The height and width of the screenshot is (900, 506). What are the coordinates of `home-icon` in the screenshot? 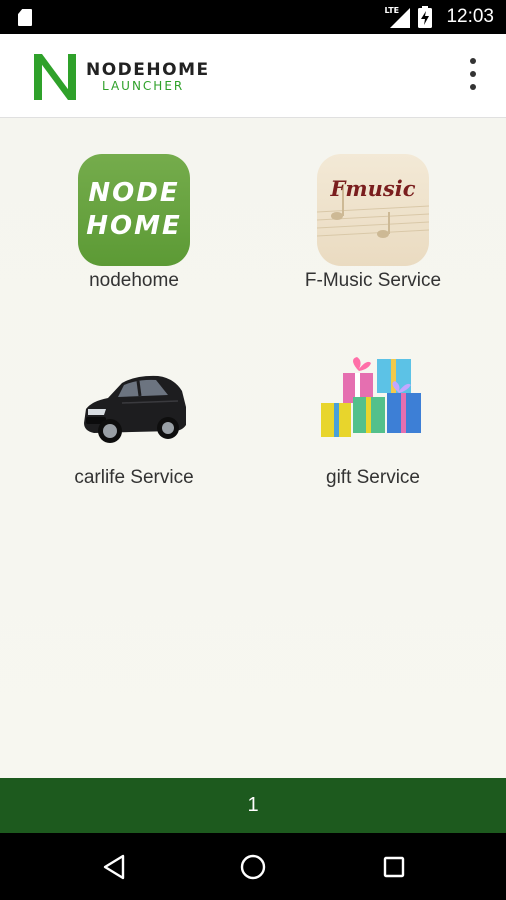 It's located at (253, 867).